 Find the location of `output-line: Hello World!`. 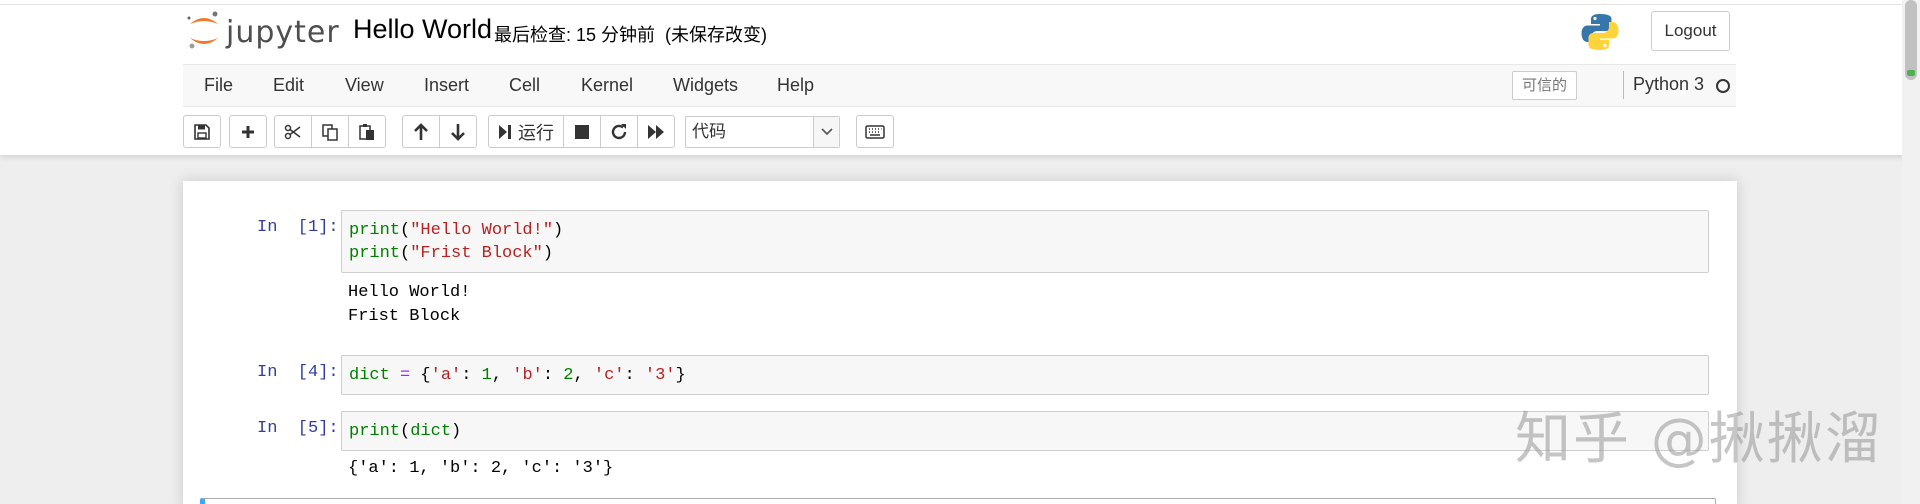

output-line: Hello World! is located at coordinates (409, 292).